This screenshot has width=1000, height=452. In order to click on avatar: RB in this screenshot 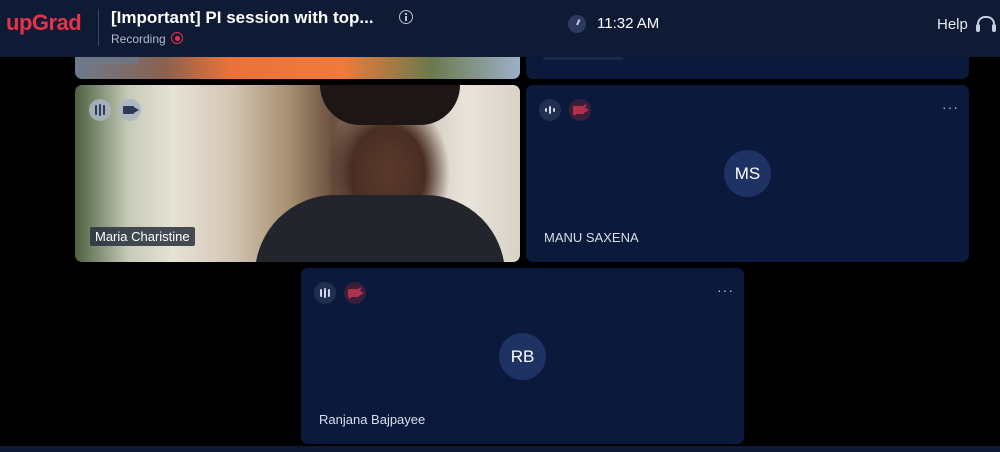, I will do `click(522, 356)`.